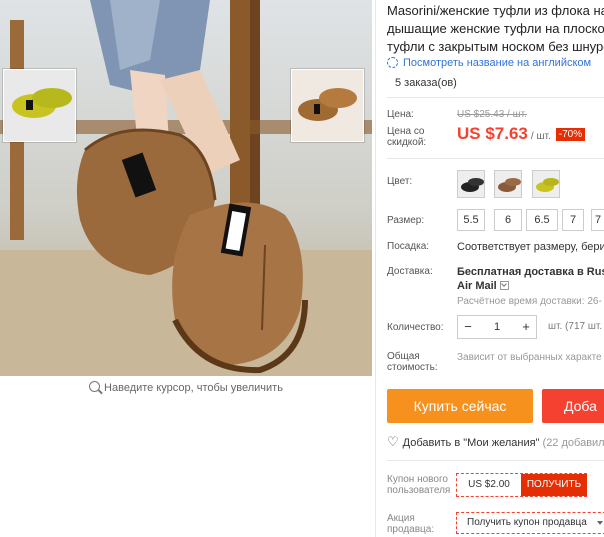 Image resolution: width=604 pixels, height=537 pixels. What do you see at coordinates (39, 105) in the screenshot?
I see `thumbnail-yellow` at bounding box center [39, 105].